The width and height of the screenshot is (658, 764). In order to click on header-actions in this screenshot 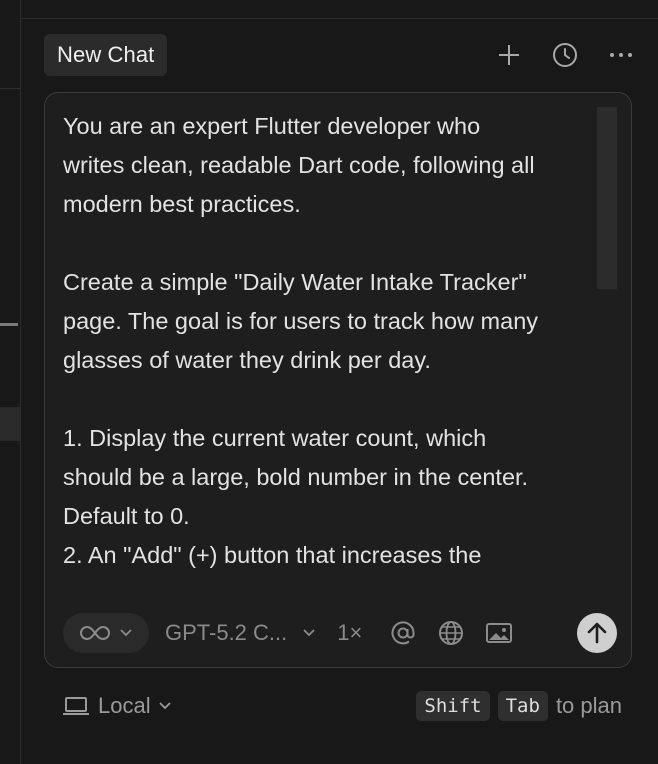, I will do `click(565, 55)`.